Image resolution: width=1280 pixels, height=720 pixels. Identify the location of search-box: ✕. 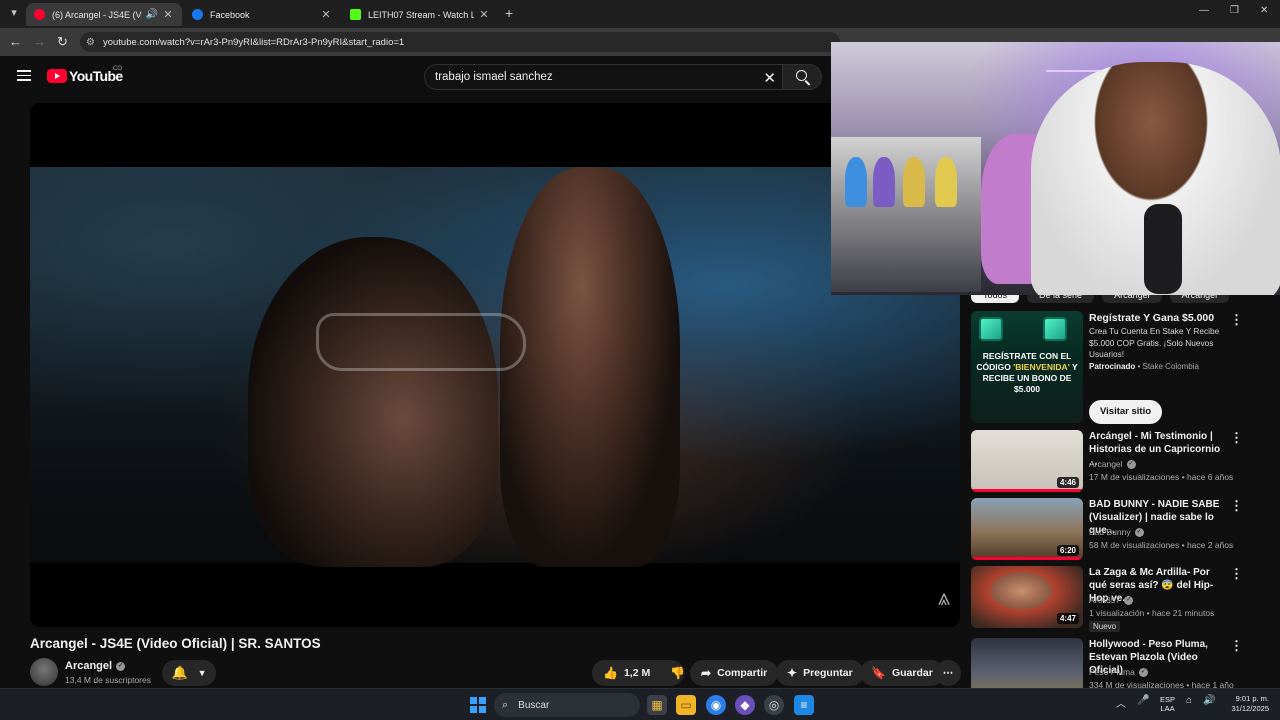
(603, 77).